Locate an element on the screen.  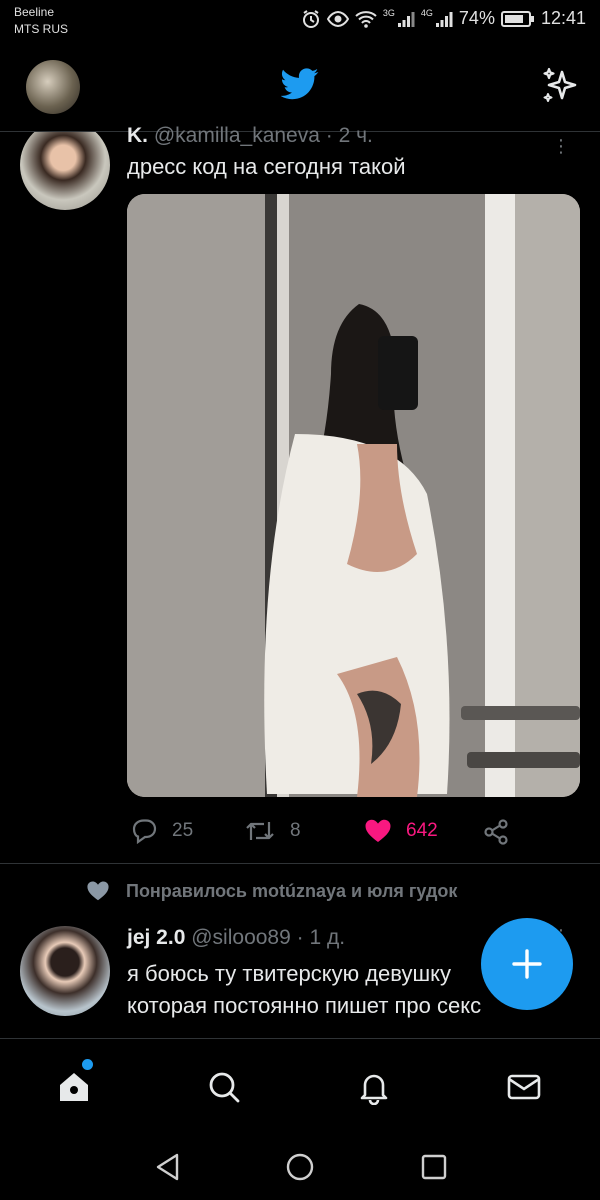
liked-by-notice: Понравилось motúznaya и юля гудок is located at coordinates (271, 891).